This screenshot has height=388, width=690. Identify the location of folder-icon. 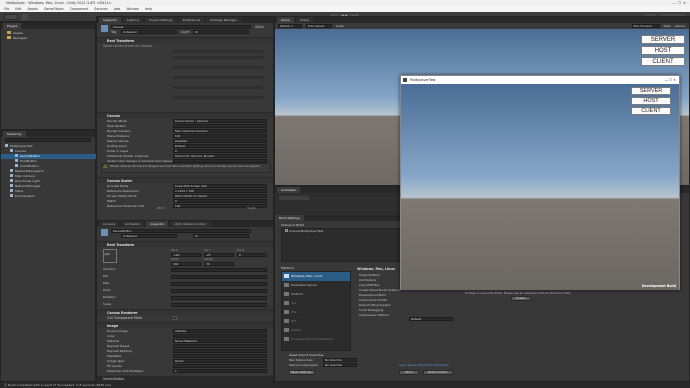
(9, 32).